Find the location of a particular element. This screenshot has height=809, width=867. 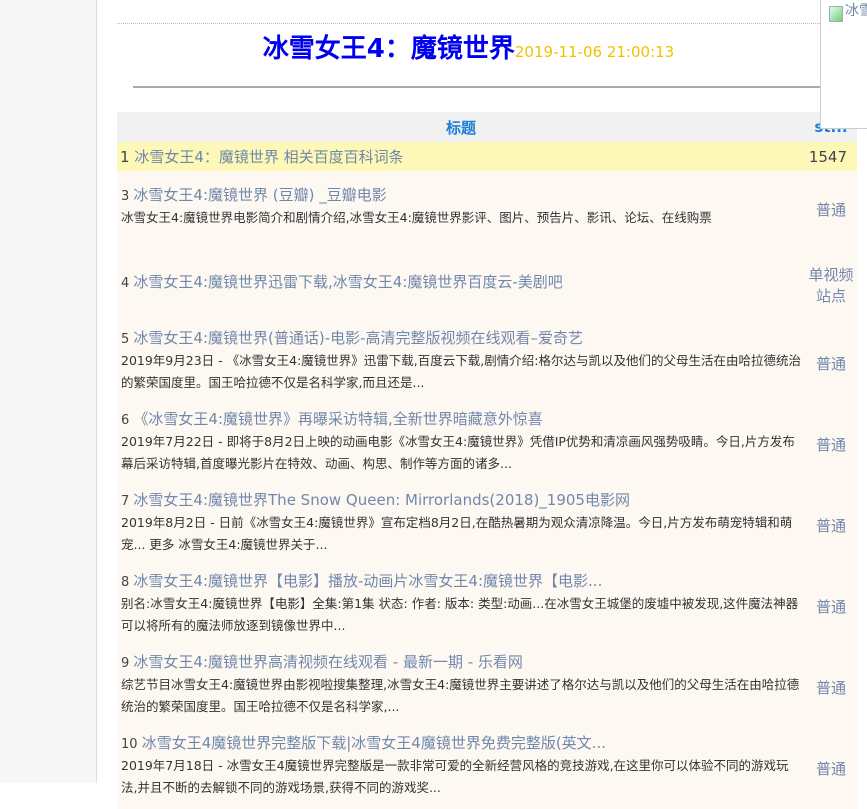

row-number: 1 is located at coordinates (125, 157).